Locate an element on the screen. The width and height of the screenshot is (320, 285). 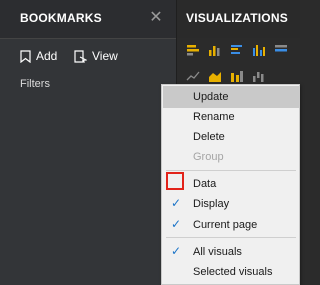
view-icon is located at coordinates (80, 56).